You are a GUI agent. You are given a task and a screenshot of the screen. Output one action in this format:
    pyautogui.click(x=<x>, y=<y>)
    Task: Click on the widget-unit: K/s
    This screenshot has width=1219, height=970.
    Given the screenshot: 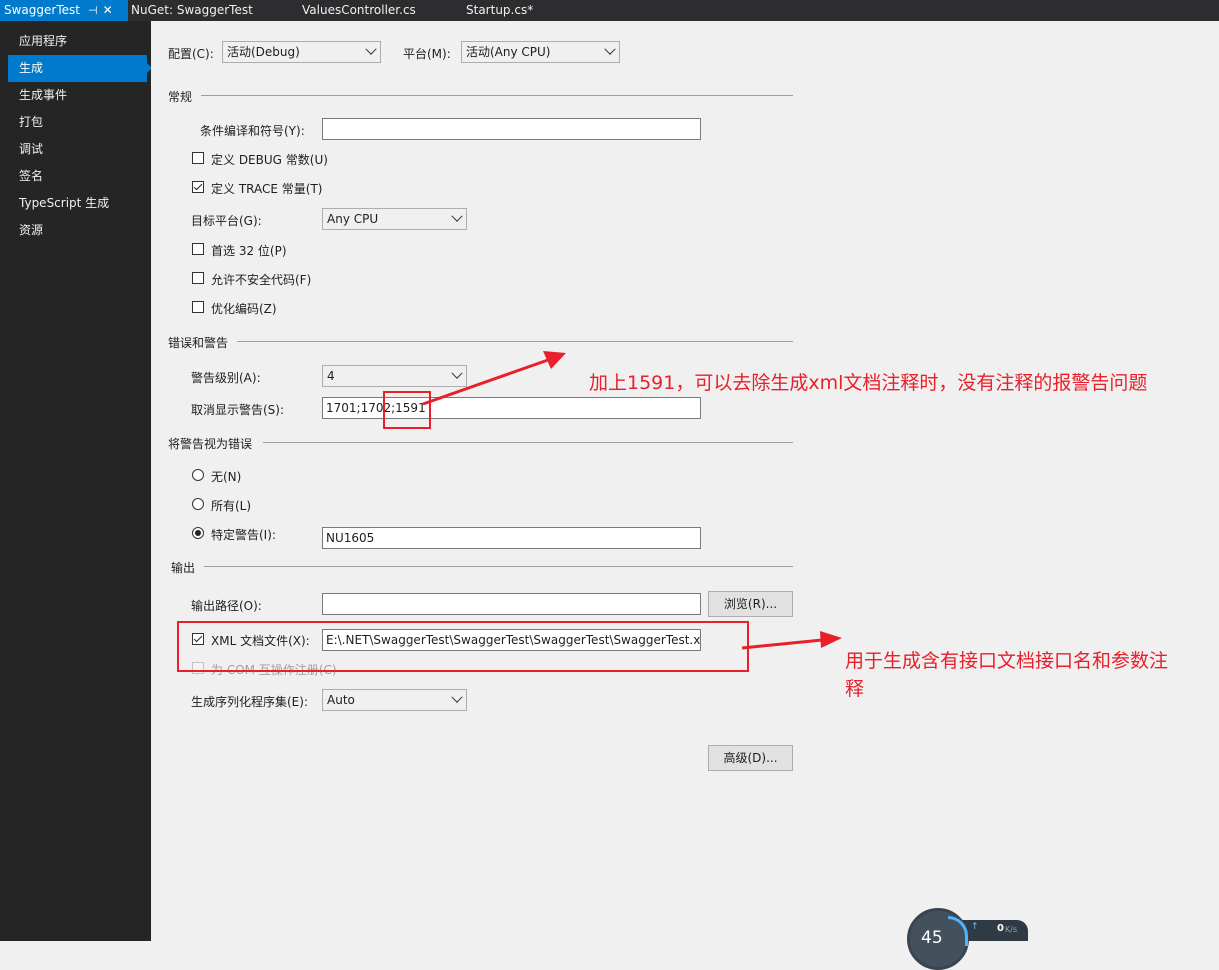 What is the action you would take?
    pyautogui.click(x=1011, y=929)
    